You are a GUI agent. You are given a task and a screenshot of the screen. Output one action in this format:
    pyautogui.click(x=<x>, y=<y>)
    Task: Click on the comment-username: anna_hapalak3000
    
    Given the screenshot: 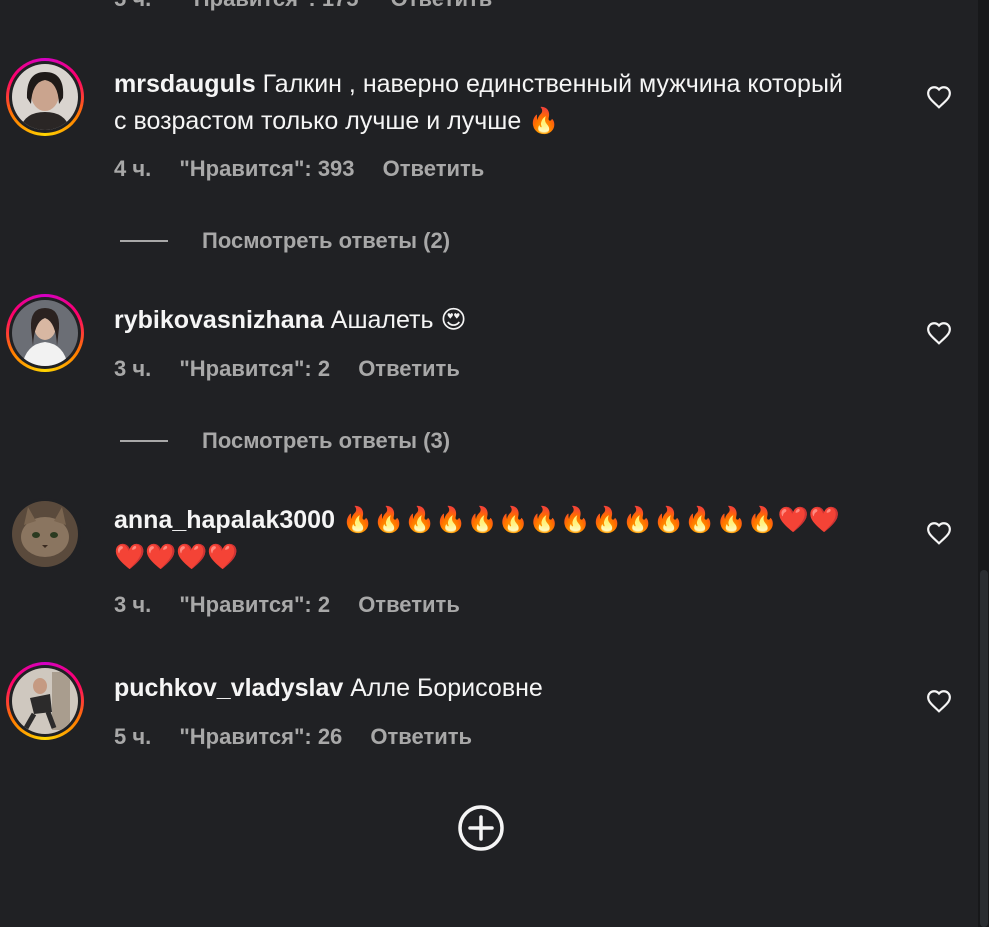 What is the action you would take?
    pyautogui.click(x=224, y=520)
    